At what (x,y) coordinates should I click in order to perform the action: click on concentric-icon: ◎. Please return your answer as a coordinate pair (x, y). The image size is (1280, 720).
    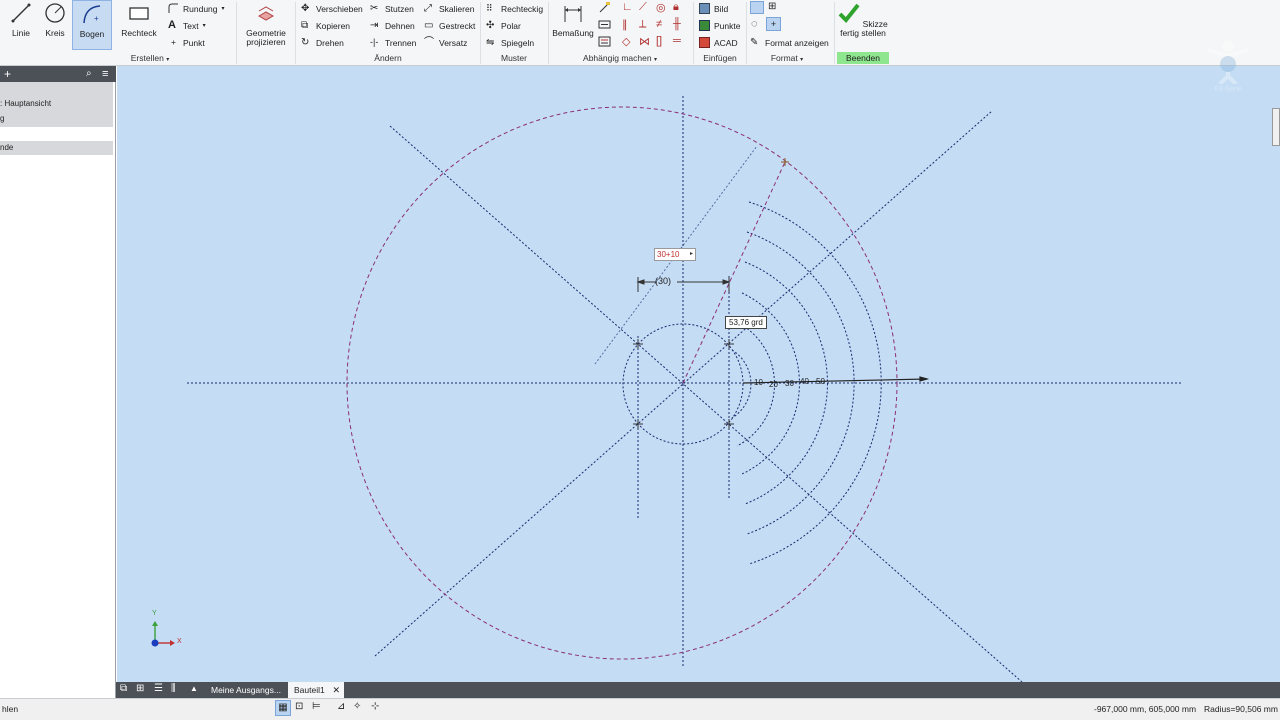
    Looking at the image, I should click on (664, 9).